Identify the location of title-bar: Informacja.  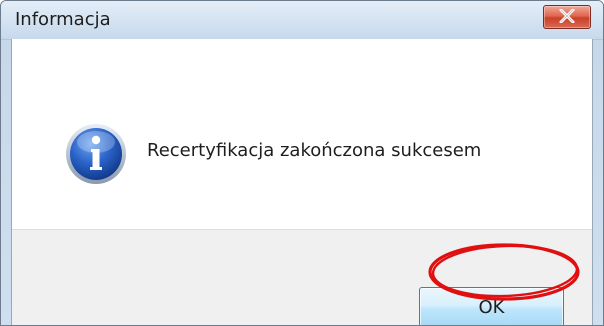
(302, 20).